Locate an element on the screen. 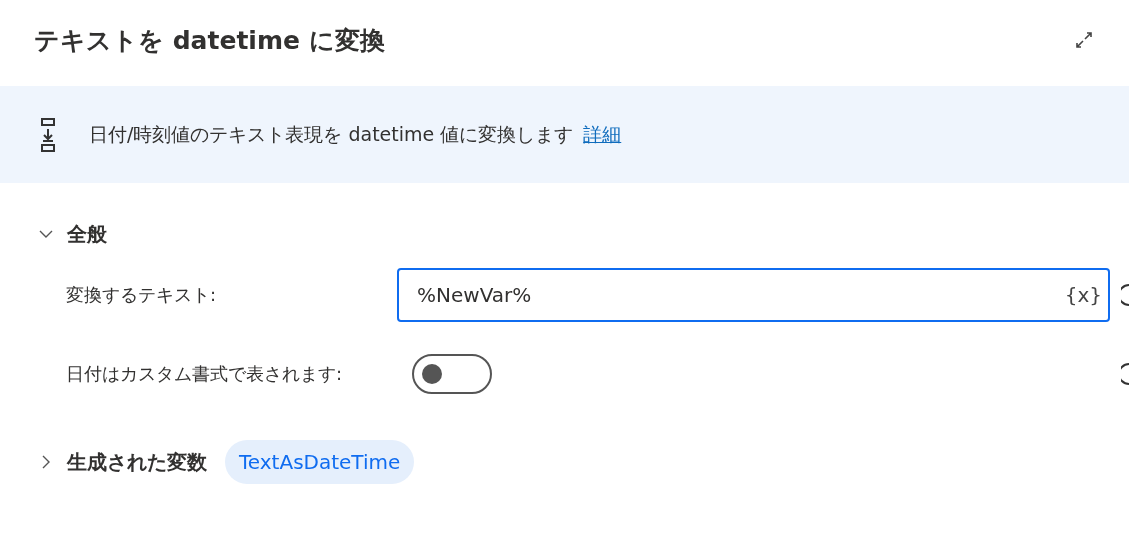  field-label: 日付はカスタム書式で表されます: is located at coordinates (205, 374).